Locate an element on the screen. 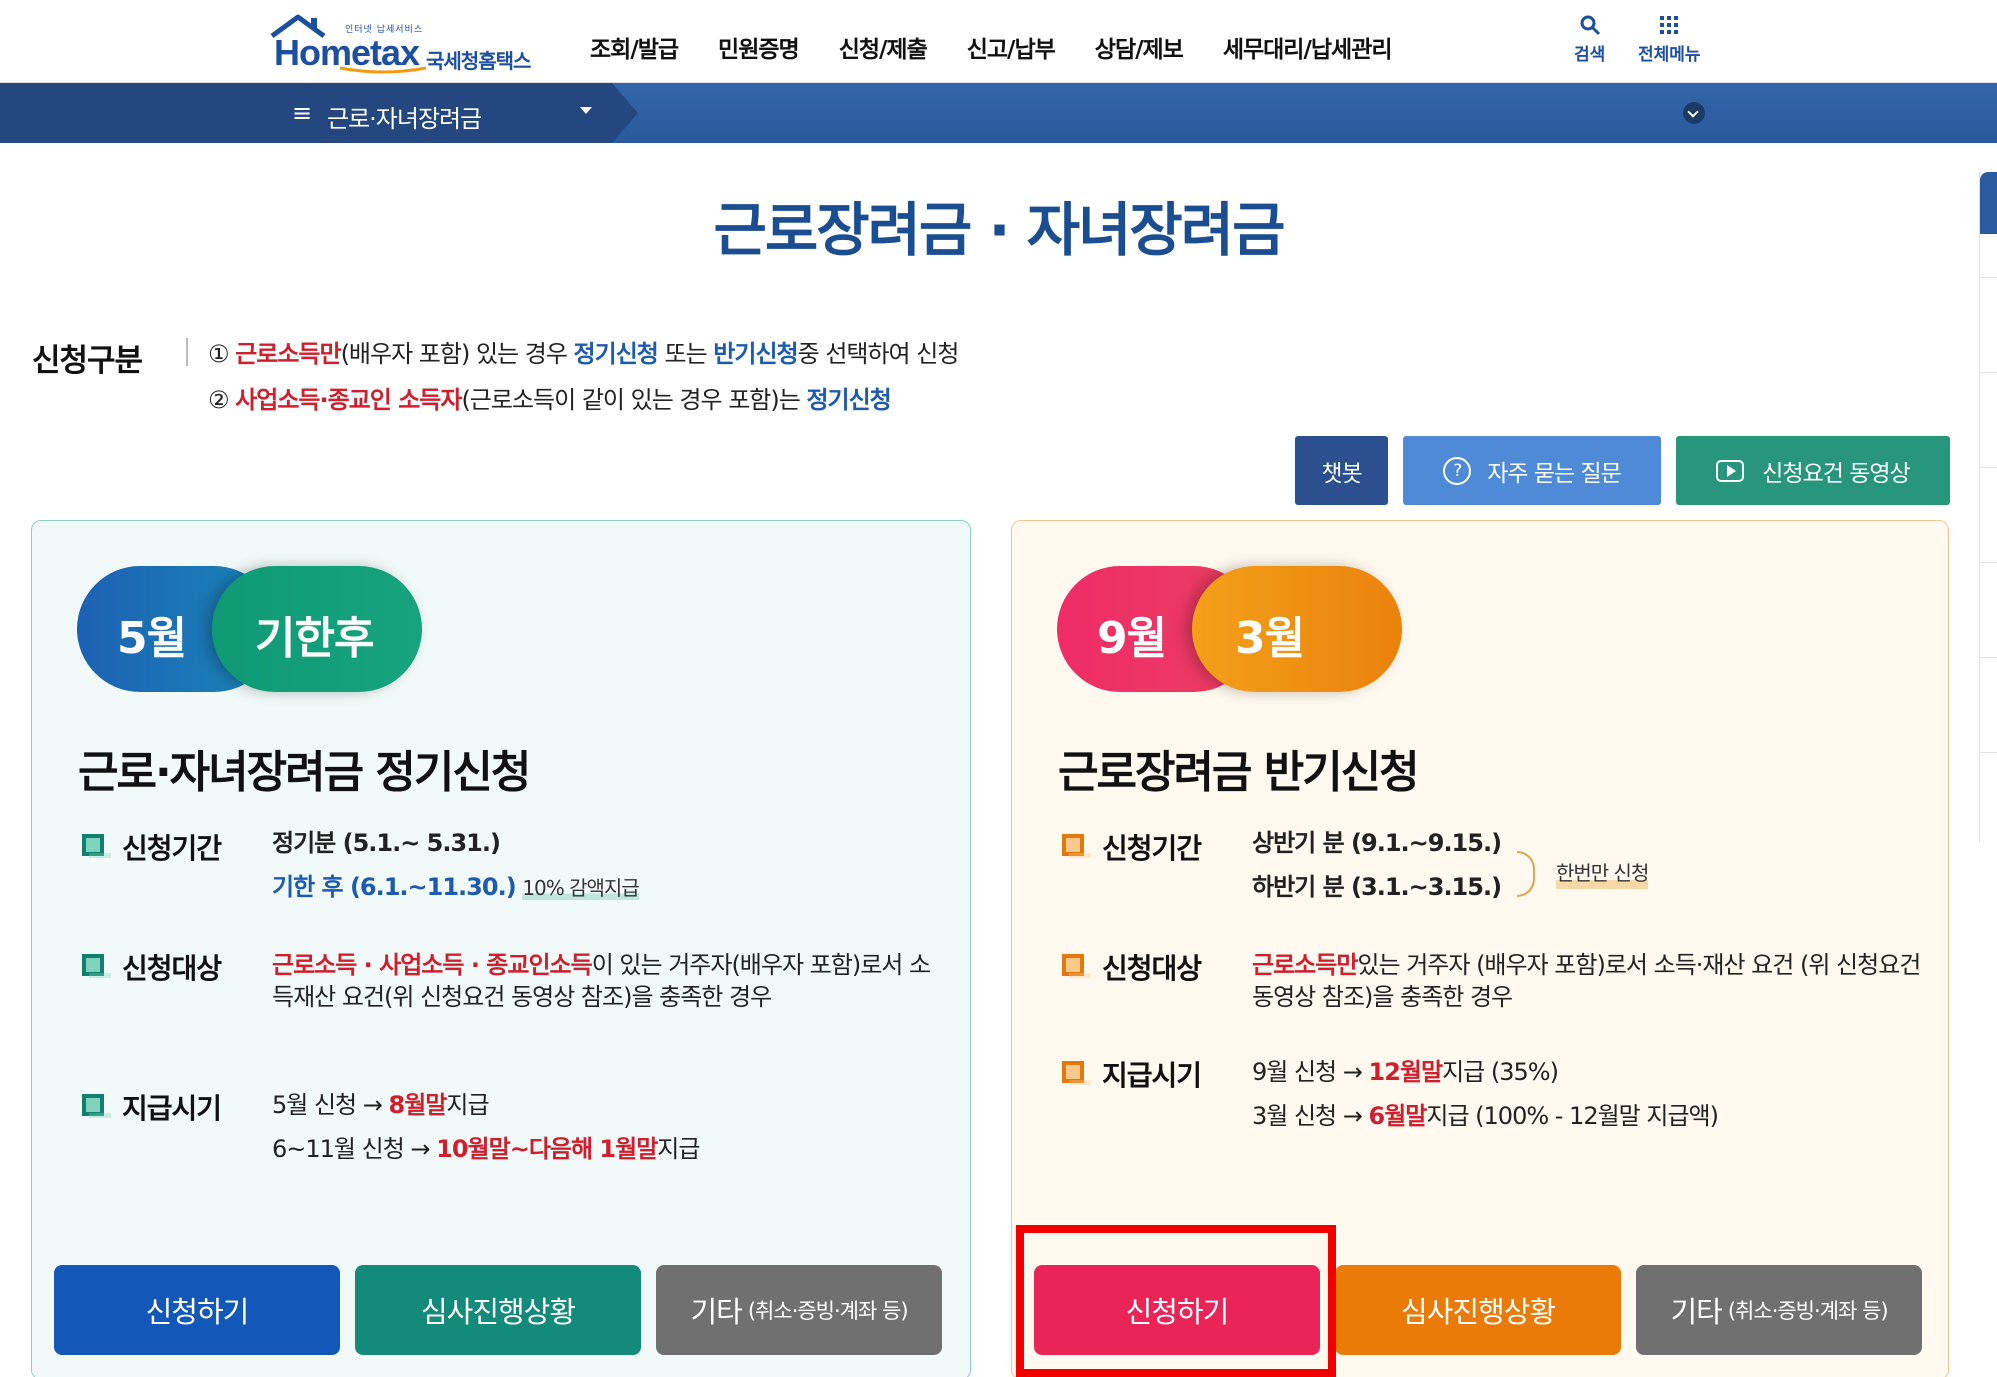 This screenshot has height=1377, width=1997. pay-row-2: 6~11월 신청 → 10월말~다음해 1월말지급 is located at coordinates (486, 1149).